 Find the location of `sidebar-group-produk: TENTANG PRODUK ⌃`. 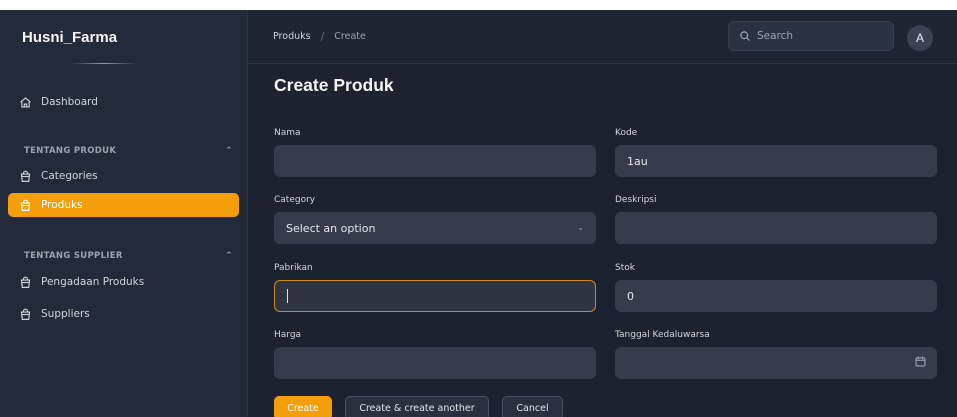

sidebar-group-produk: TENTANG PRODUK ⌃ is located at coordinates (128, 151).